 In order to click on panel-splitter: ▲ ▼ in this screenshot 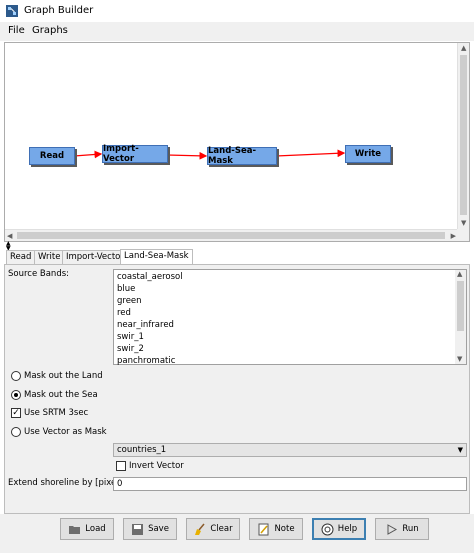, I will do `click(237, 246)`.